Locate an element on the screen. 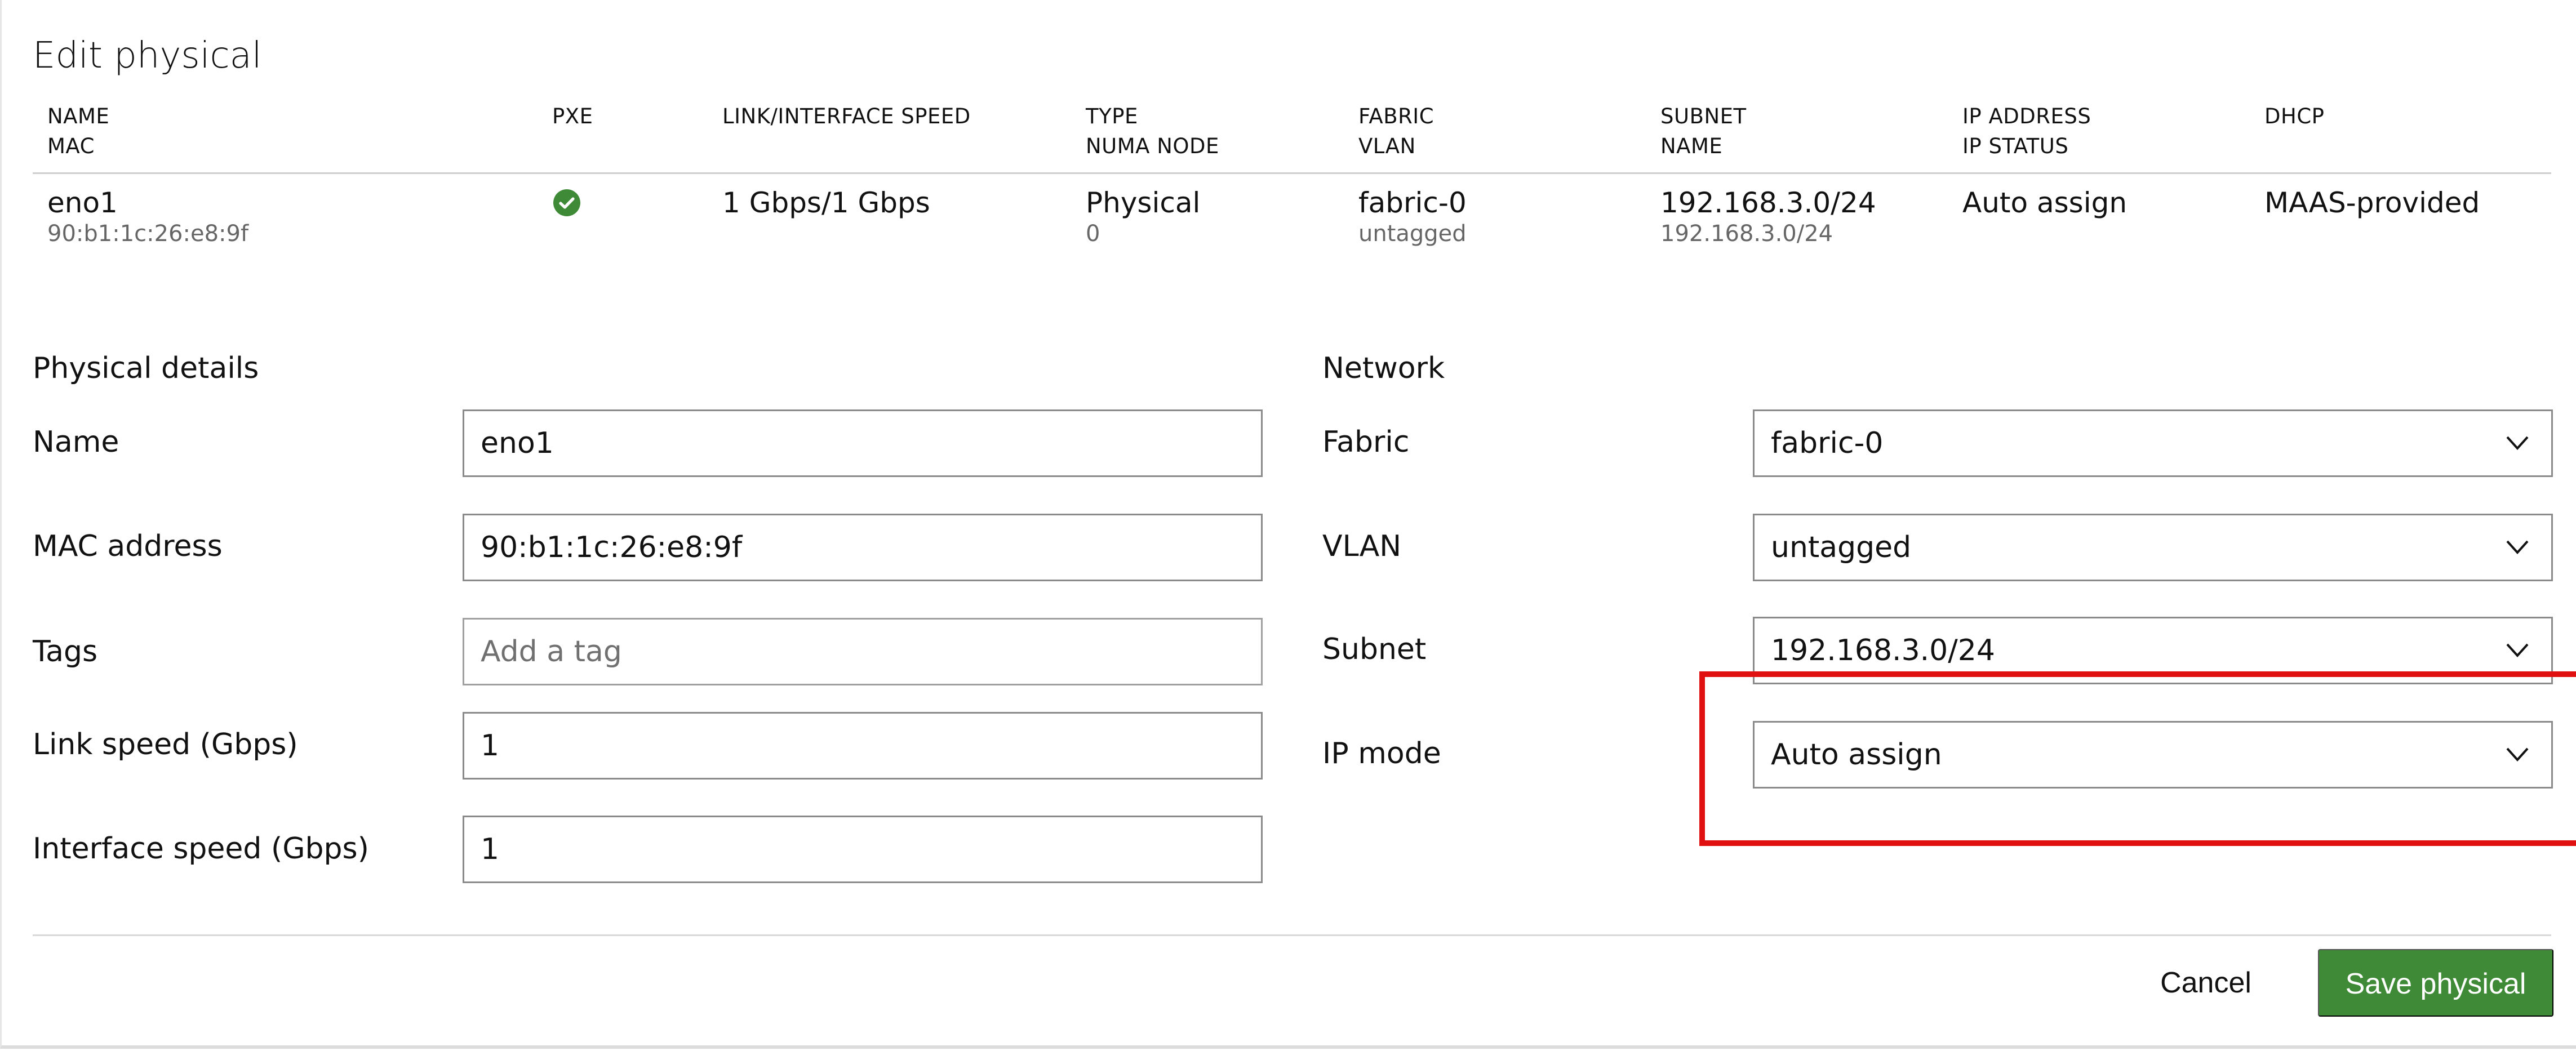 Image resolution: width=2576 pixels, height=1060 pixels. network-heading: Network is located at coordinates (1384, 368).